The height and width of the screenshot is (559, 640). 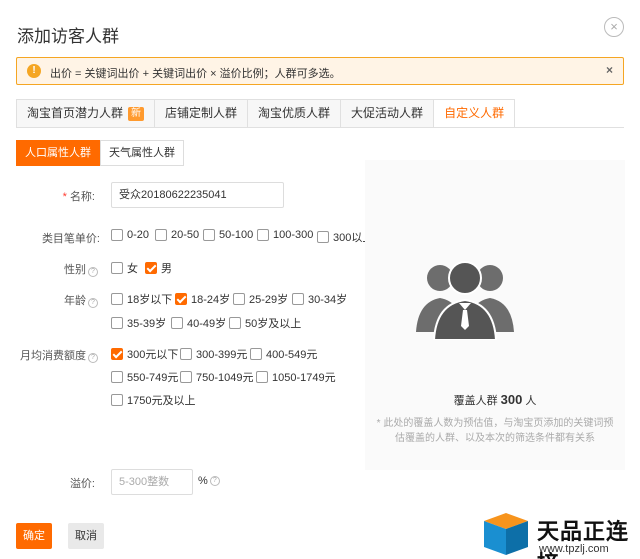 I want to click on tab-homepage-potential: 淘宝首页潜力人群 新, so click(x=85, y=113).